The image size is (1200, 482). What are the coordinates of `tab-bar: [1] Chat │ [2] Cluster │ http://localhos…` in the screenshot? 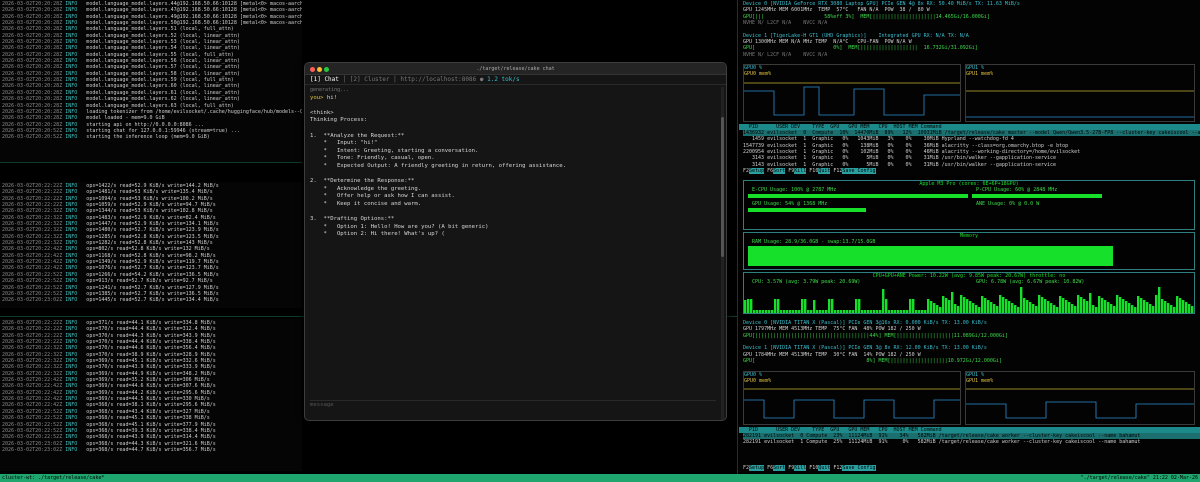 It's located at (515, 80).